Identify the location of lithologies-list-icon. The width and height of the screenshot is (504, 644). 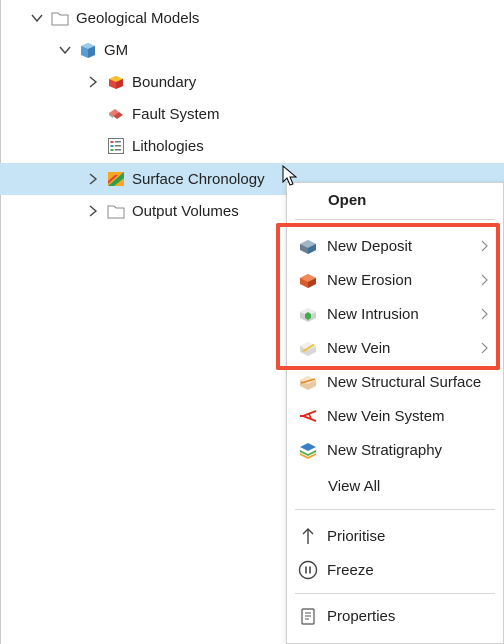
(116, 146).